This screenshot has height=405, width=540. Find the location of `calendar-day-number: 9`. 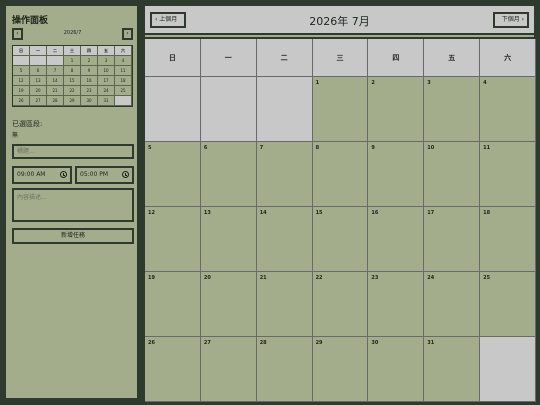

calendar-day-number: 9 is located at coordinates (373, 148).